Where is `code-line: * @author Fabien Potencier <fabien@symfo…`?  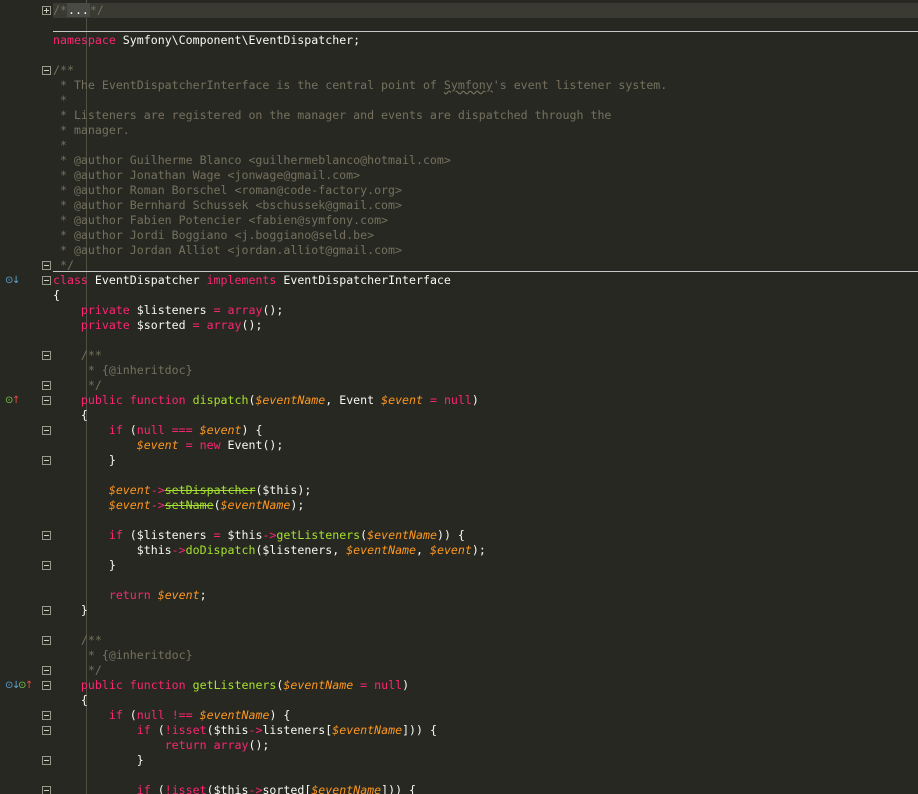
code-line: * @author Fabien Potencier <fabien@symfo… is located at coordinates (485, 220).